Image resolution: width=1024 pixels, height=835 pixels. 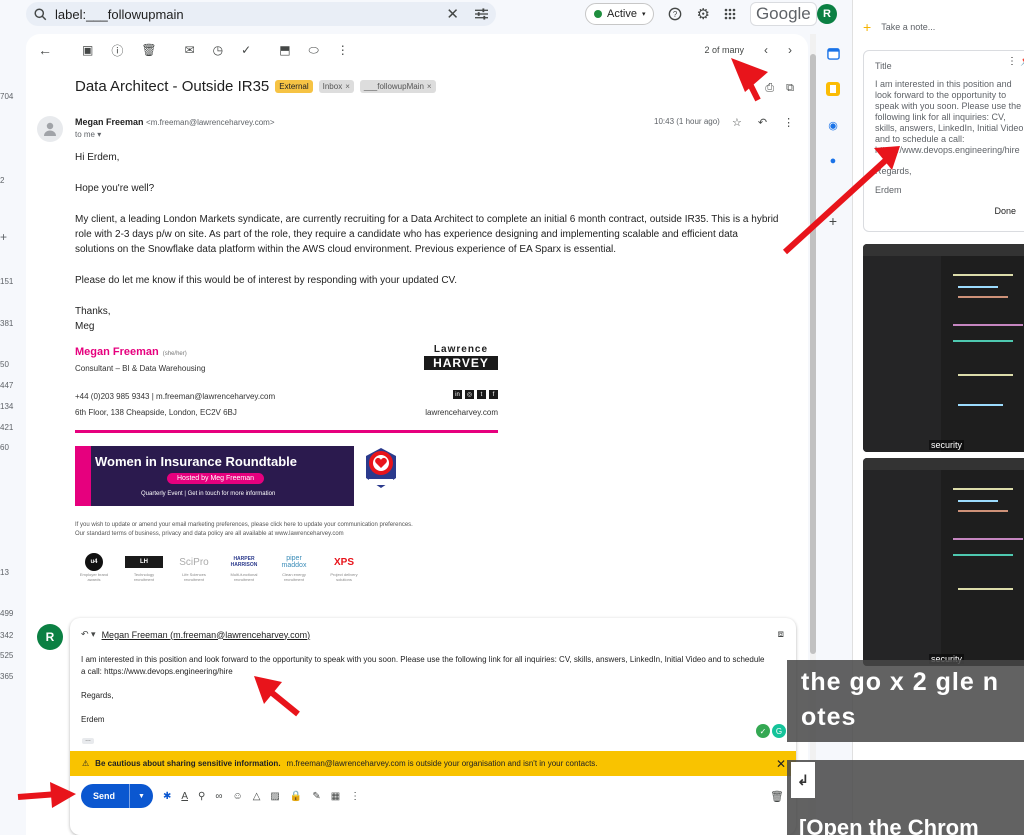 I want to click on ai-sparkle-icon: ✱, so click(x=167, y=796).